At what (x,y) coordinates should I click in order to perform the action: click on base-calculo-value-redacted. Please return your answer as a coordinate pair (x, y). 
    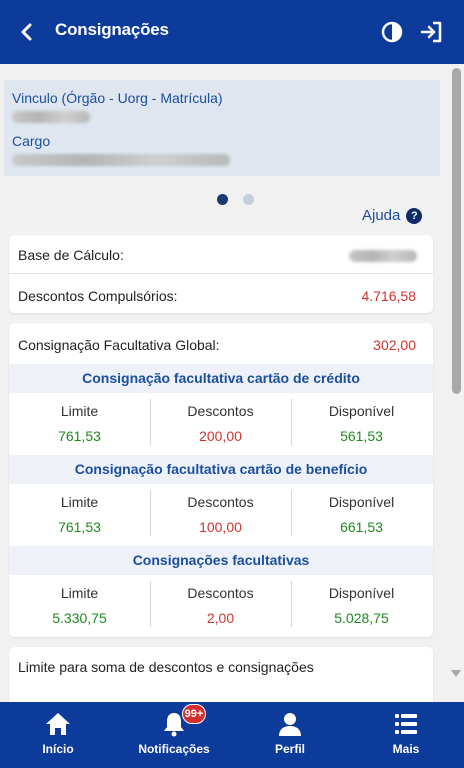
    Looking at the image, I should click on (383, 256).